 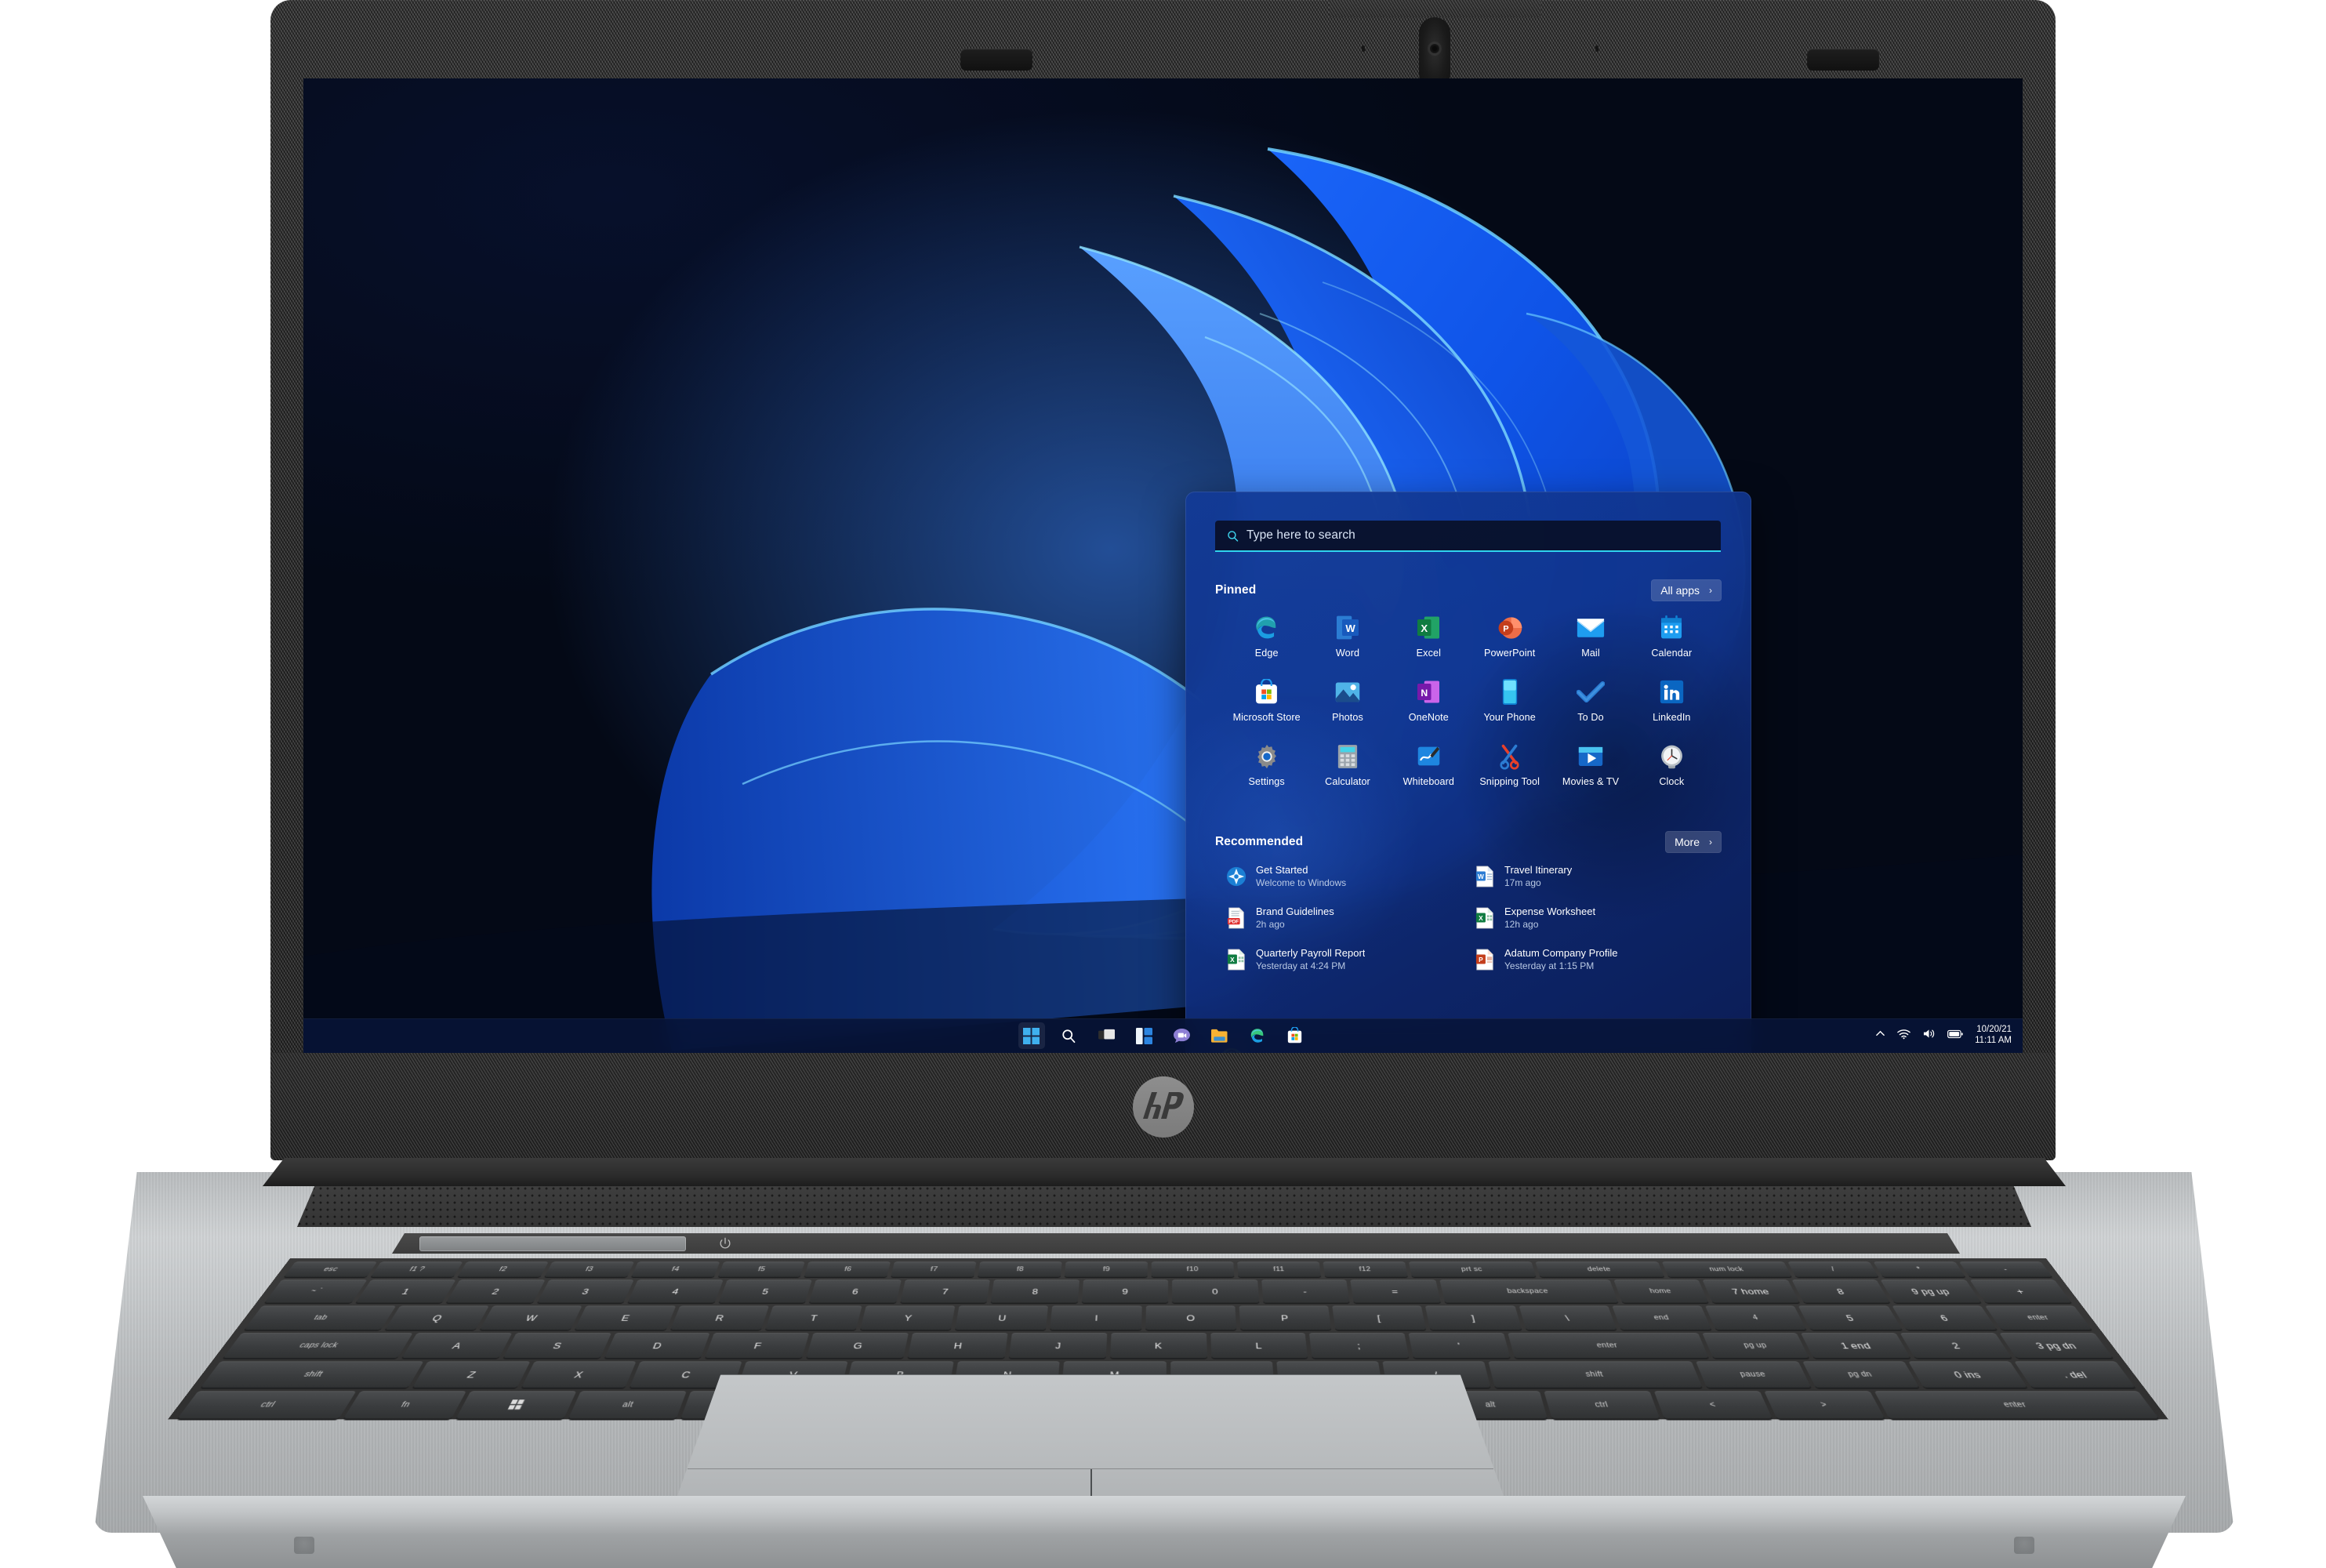 I want to click on pinned-app-movies-tv: Movies & TV, so click(x=1590, y=764).